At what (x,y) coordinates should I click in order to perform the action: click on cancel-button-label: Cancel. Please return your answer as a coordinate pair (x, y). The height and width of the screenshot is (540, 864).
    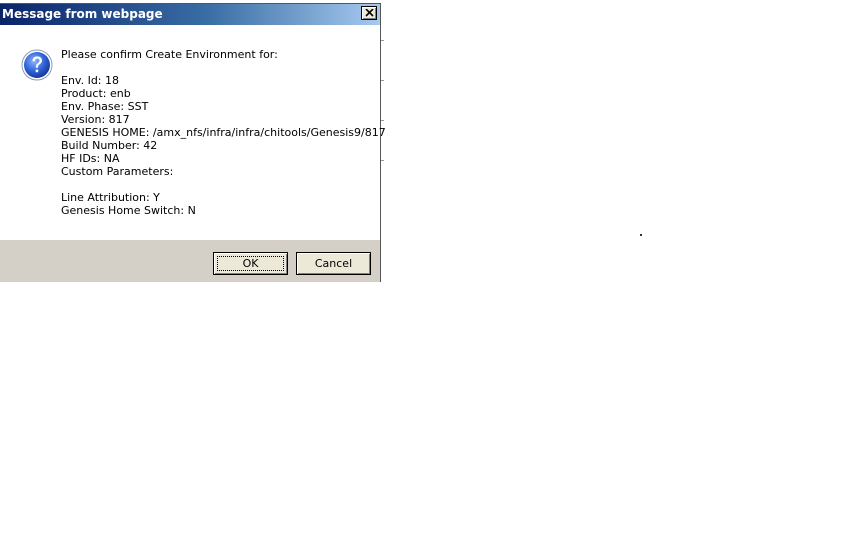
    Looking at the image, I should click on (333, 263).